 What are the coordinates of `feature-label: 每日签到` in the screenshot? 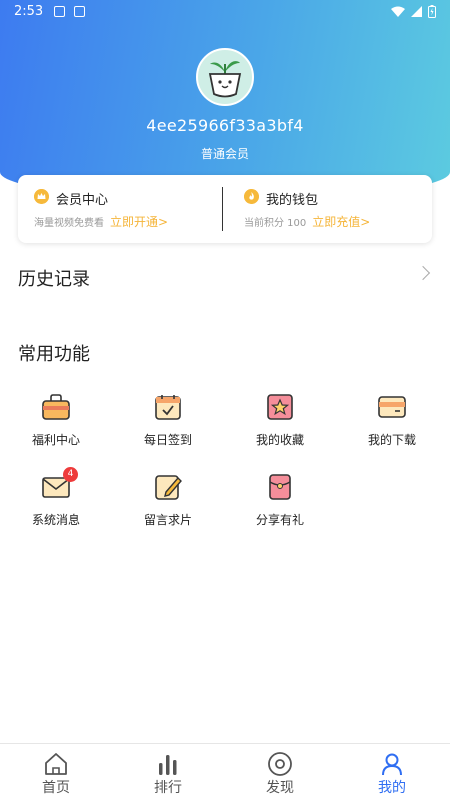 It's located at (167, 440).